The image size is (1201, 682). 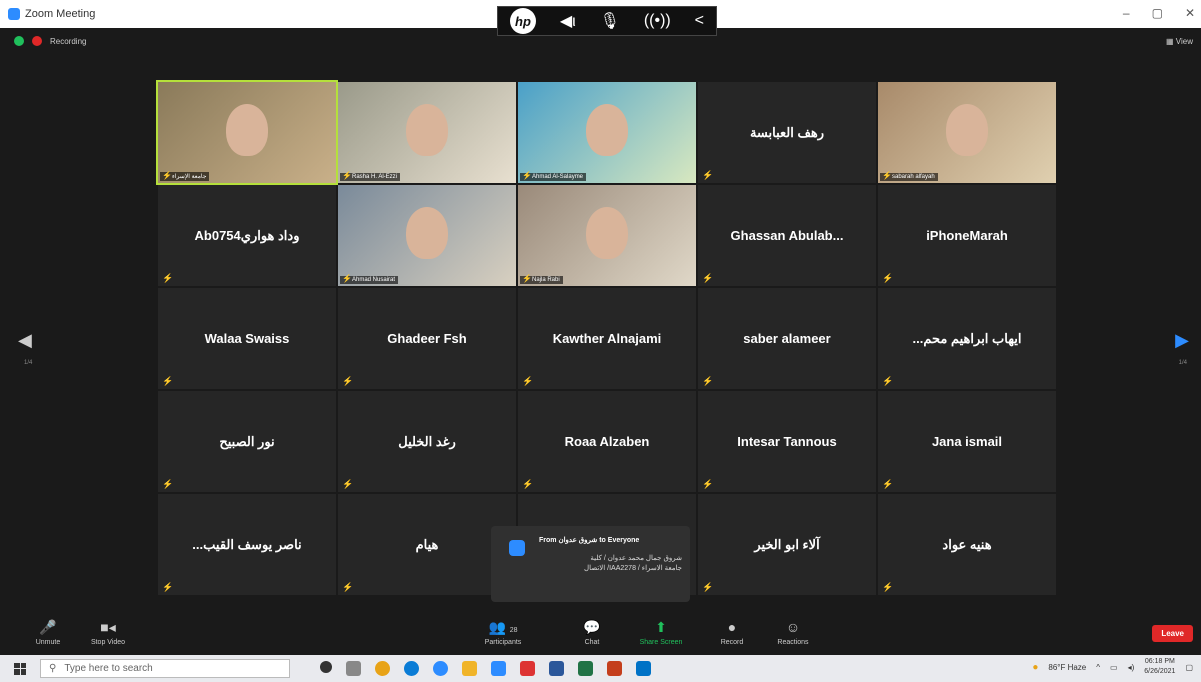 What do you see at coordinates (1190, 13) in the screenshot?
I see `close-button: ✕` at bounding box center [1190, 13].